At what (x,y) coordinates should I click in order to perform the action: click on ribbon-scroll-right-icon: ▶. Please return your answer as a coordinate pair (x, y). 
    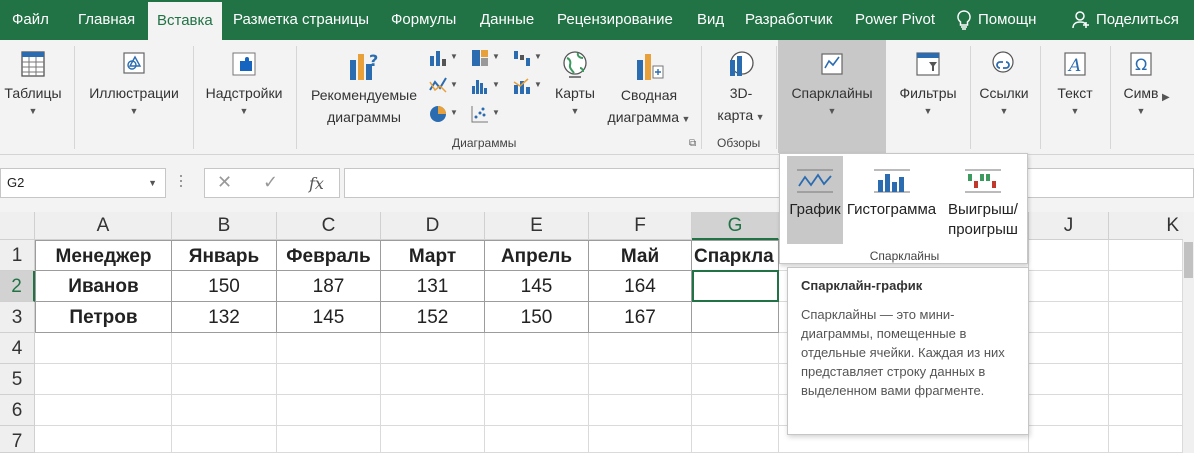
    Looking at the image, I should click on (1166, 97).